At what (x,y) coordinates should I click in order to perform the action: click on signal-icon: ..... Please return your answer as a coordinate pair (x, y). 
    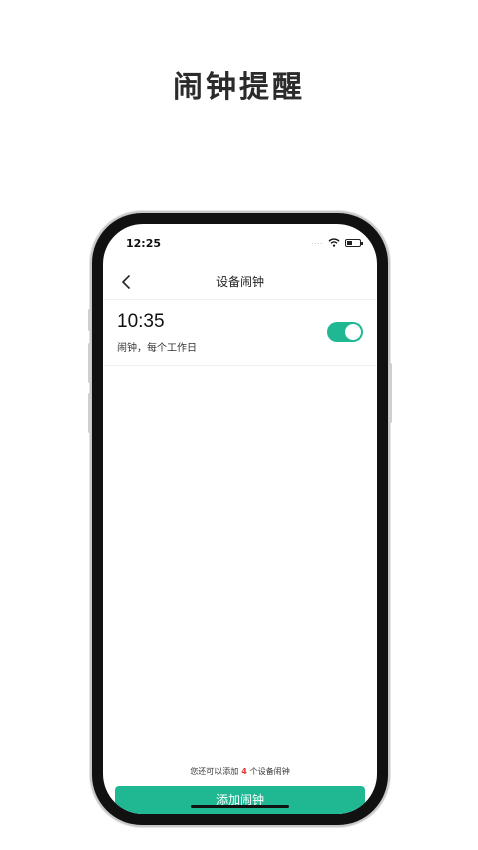
    Looking at the image, I should click on (317, 242).